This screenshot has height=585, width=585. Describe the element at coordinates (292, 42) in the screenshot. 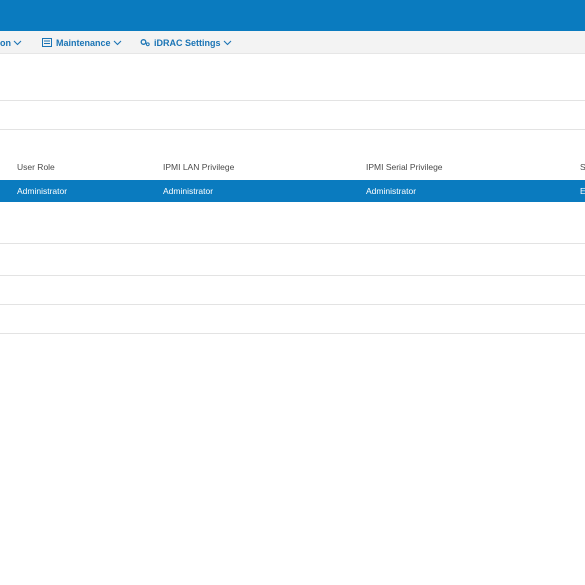

I see `main-nav-bar: on Maintenance iDRAC Settings` at that location.